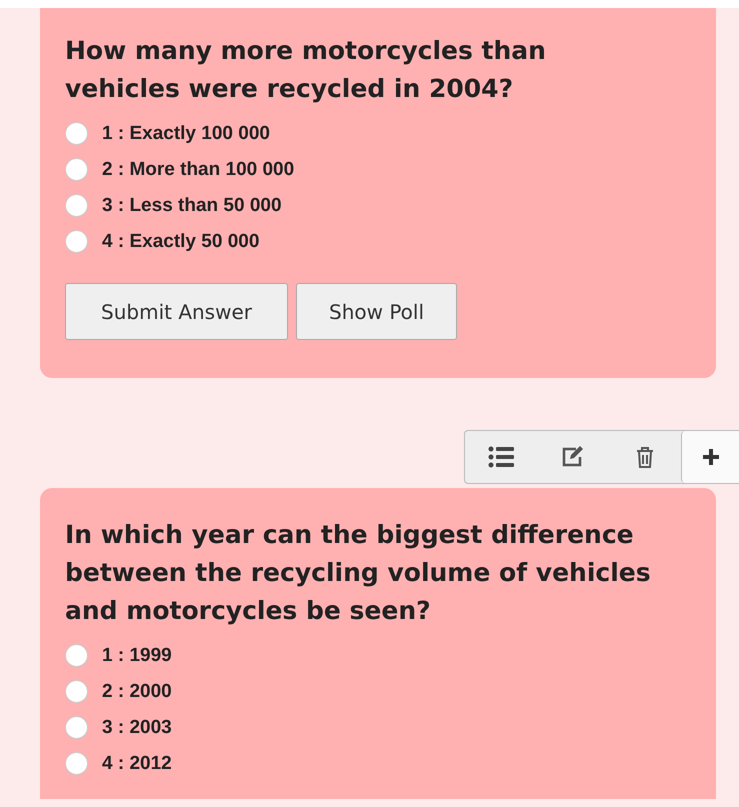 The image size is (739, 807). Describe the element at coordinates (137, 691) in the screenshot. I see `option-label: 2 : 2000` at that location.